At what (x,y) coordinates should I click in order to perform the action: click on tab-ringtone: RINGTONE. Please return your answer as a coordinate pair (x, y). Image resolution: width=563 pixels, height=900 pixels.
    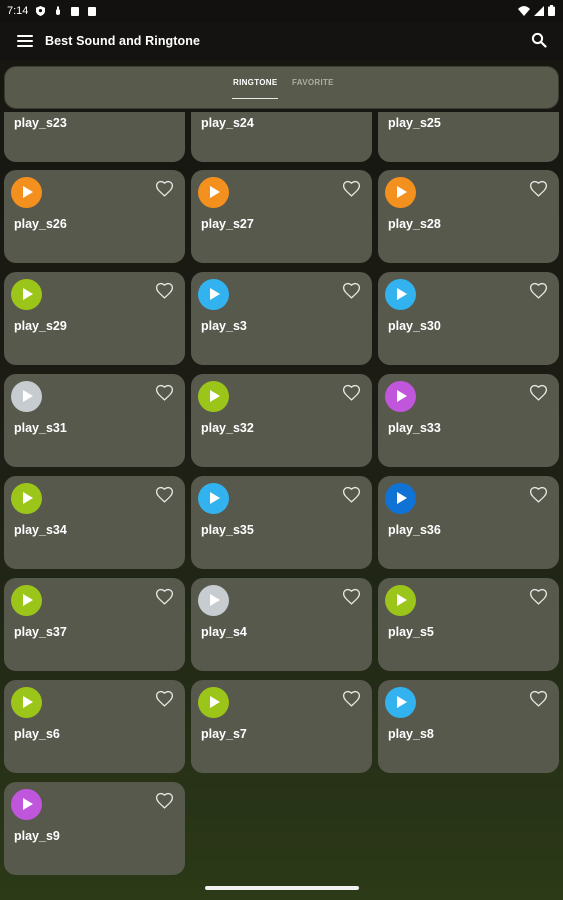
    Looking at the image, I should click on (255, 88).